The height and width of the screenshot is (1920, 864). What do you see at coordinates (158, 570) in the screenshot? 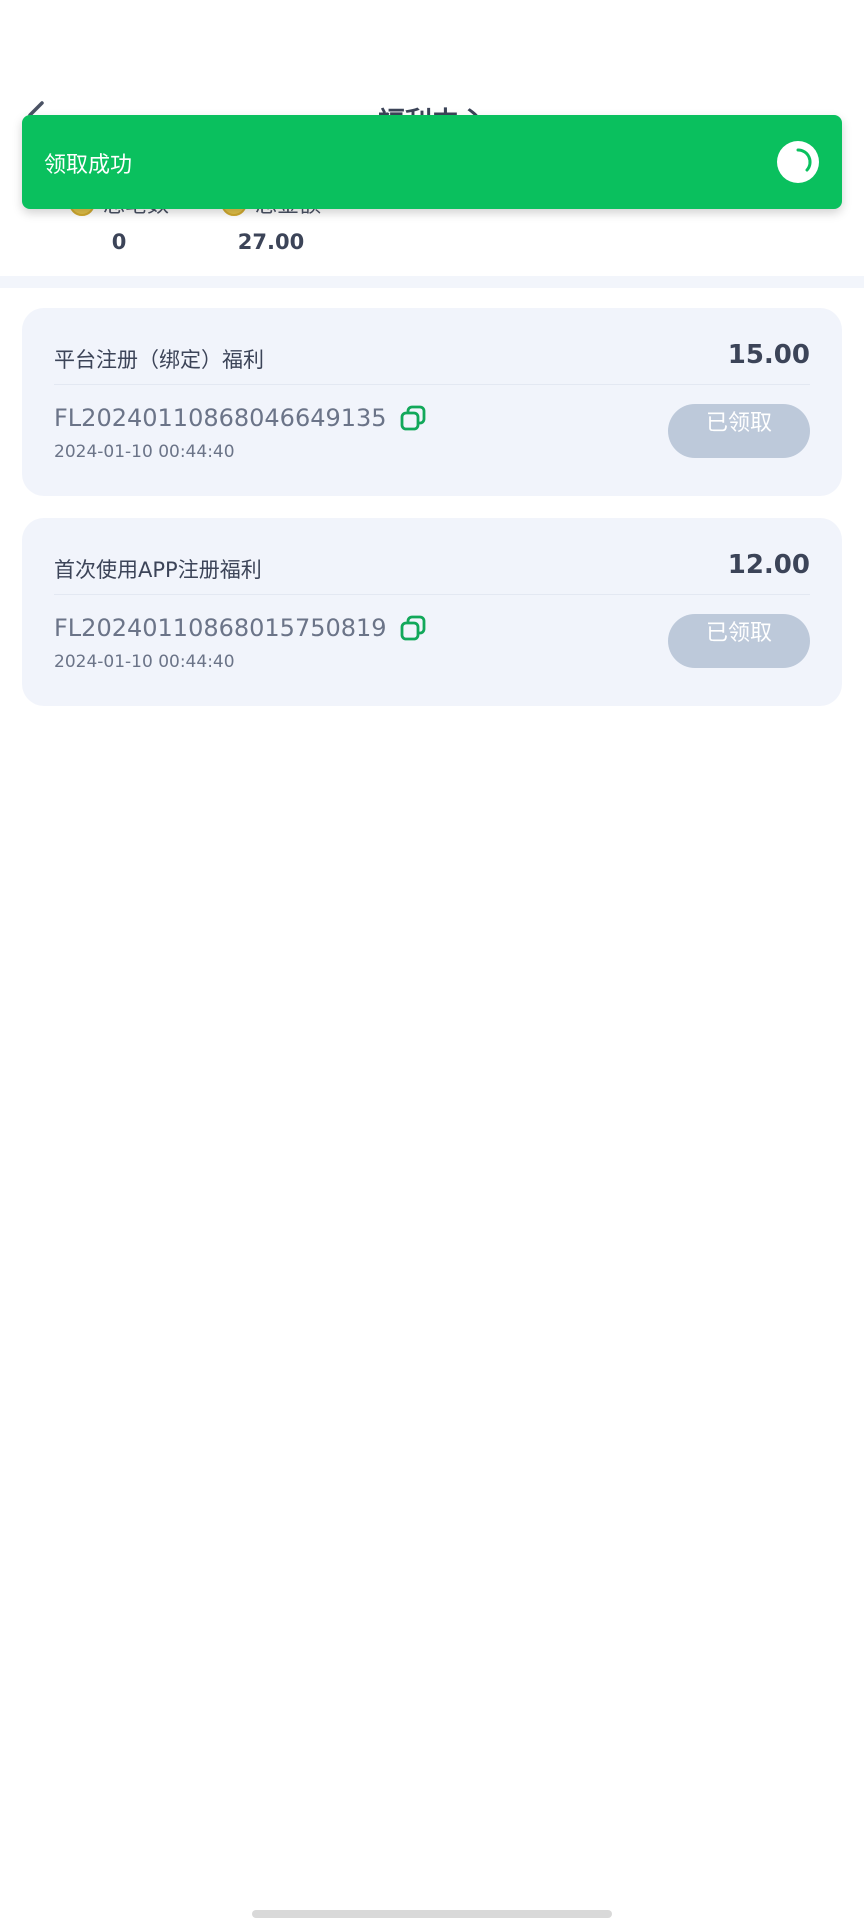
I see `card-title: 首次使用APP注册福利` at bounding box center [158, 570].